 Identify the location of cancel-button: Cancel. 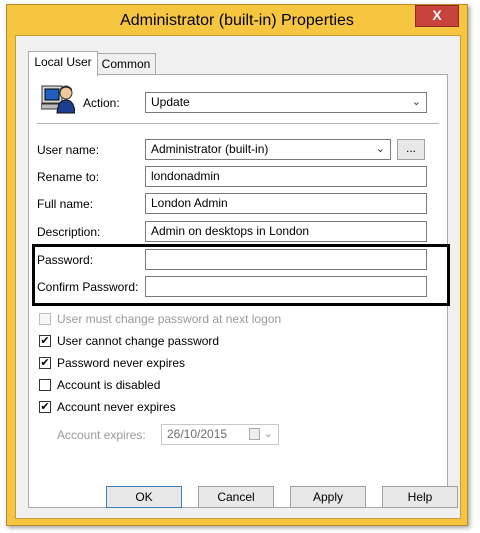
(236, 497).